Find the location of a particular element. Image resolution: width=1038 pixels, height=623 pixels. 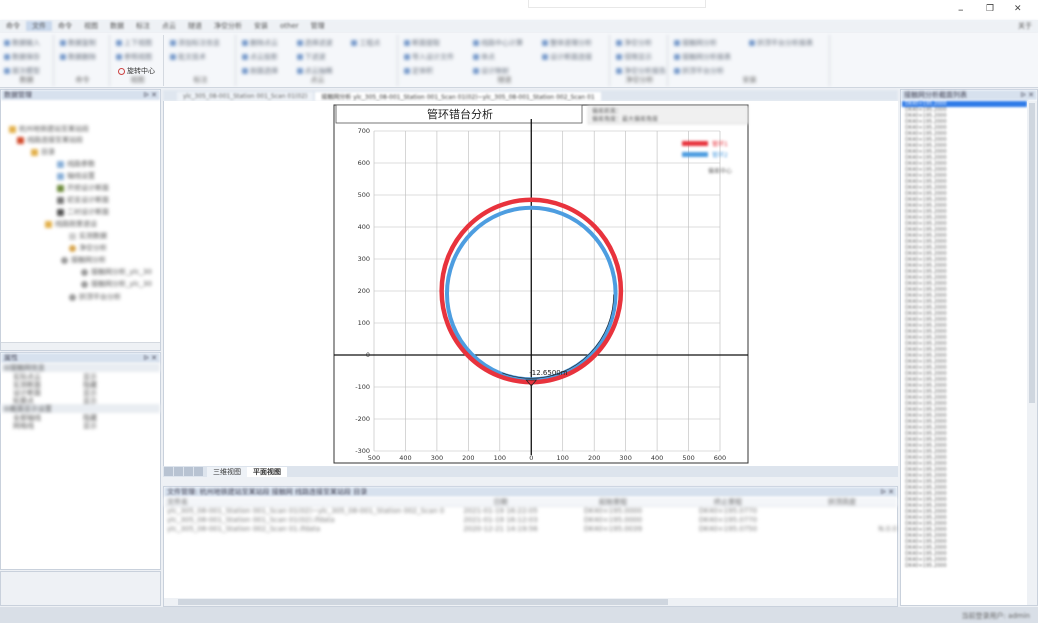

tab-nav-prev is located at coordinates (178, 471).